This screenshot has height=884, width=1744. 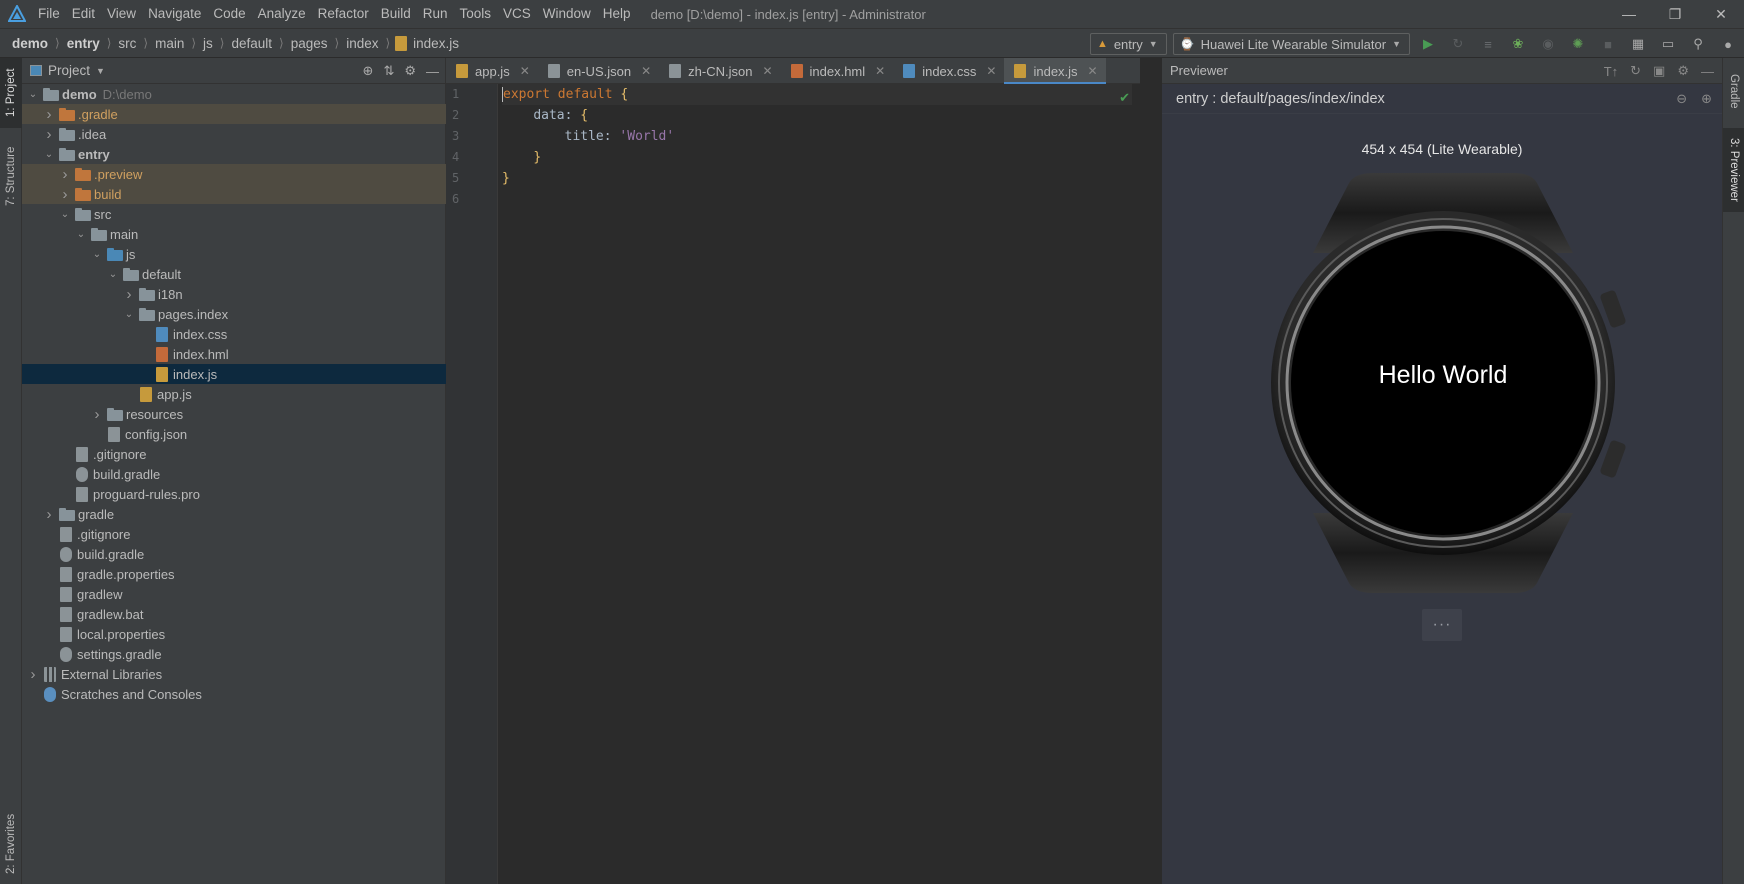 I want to click on tab-gradle: Gradle, so click(x=1733, y=91).